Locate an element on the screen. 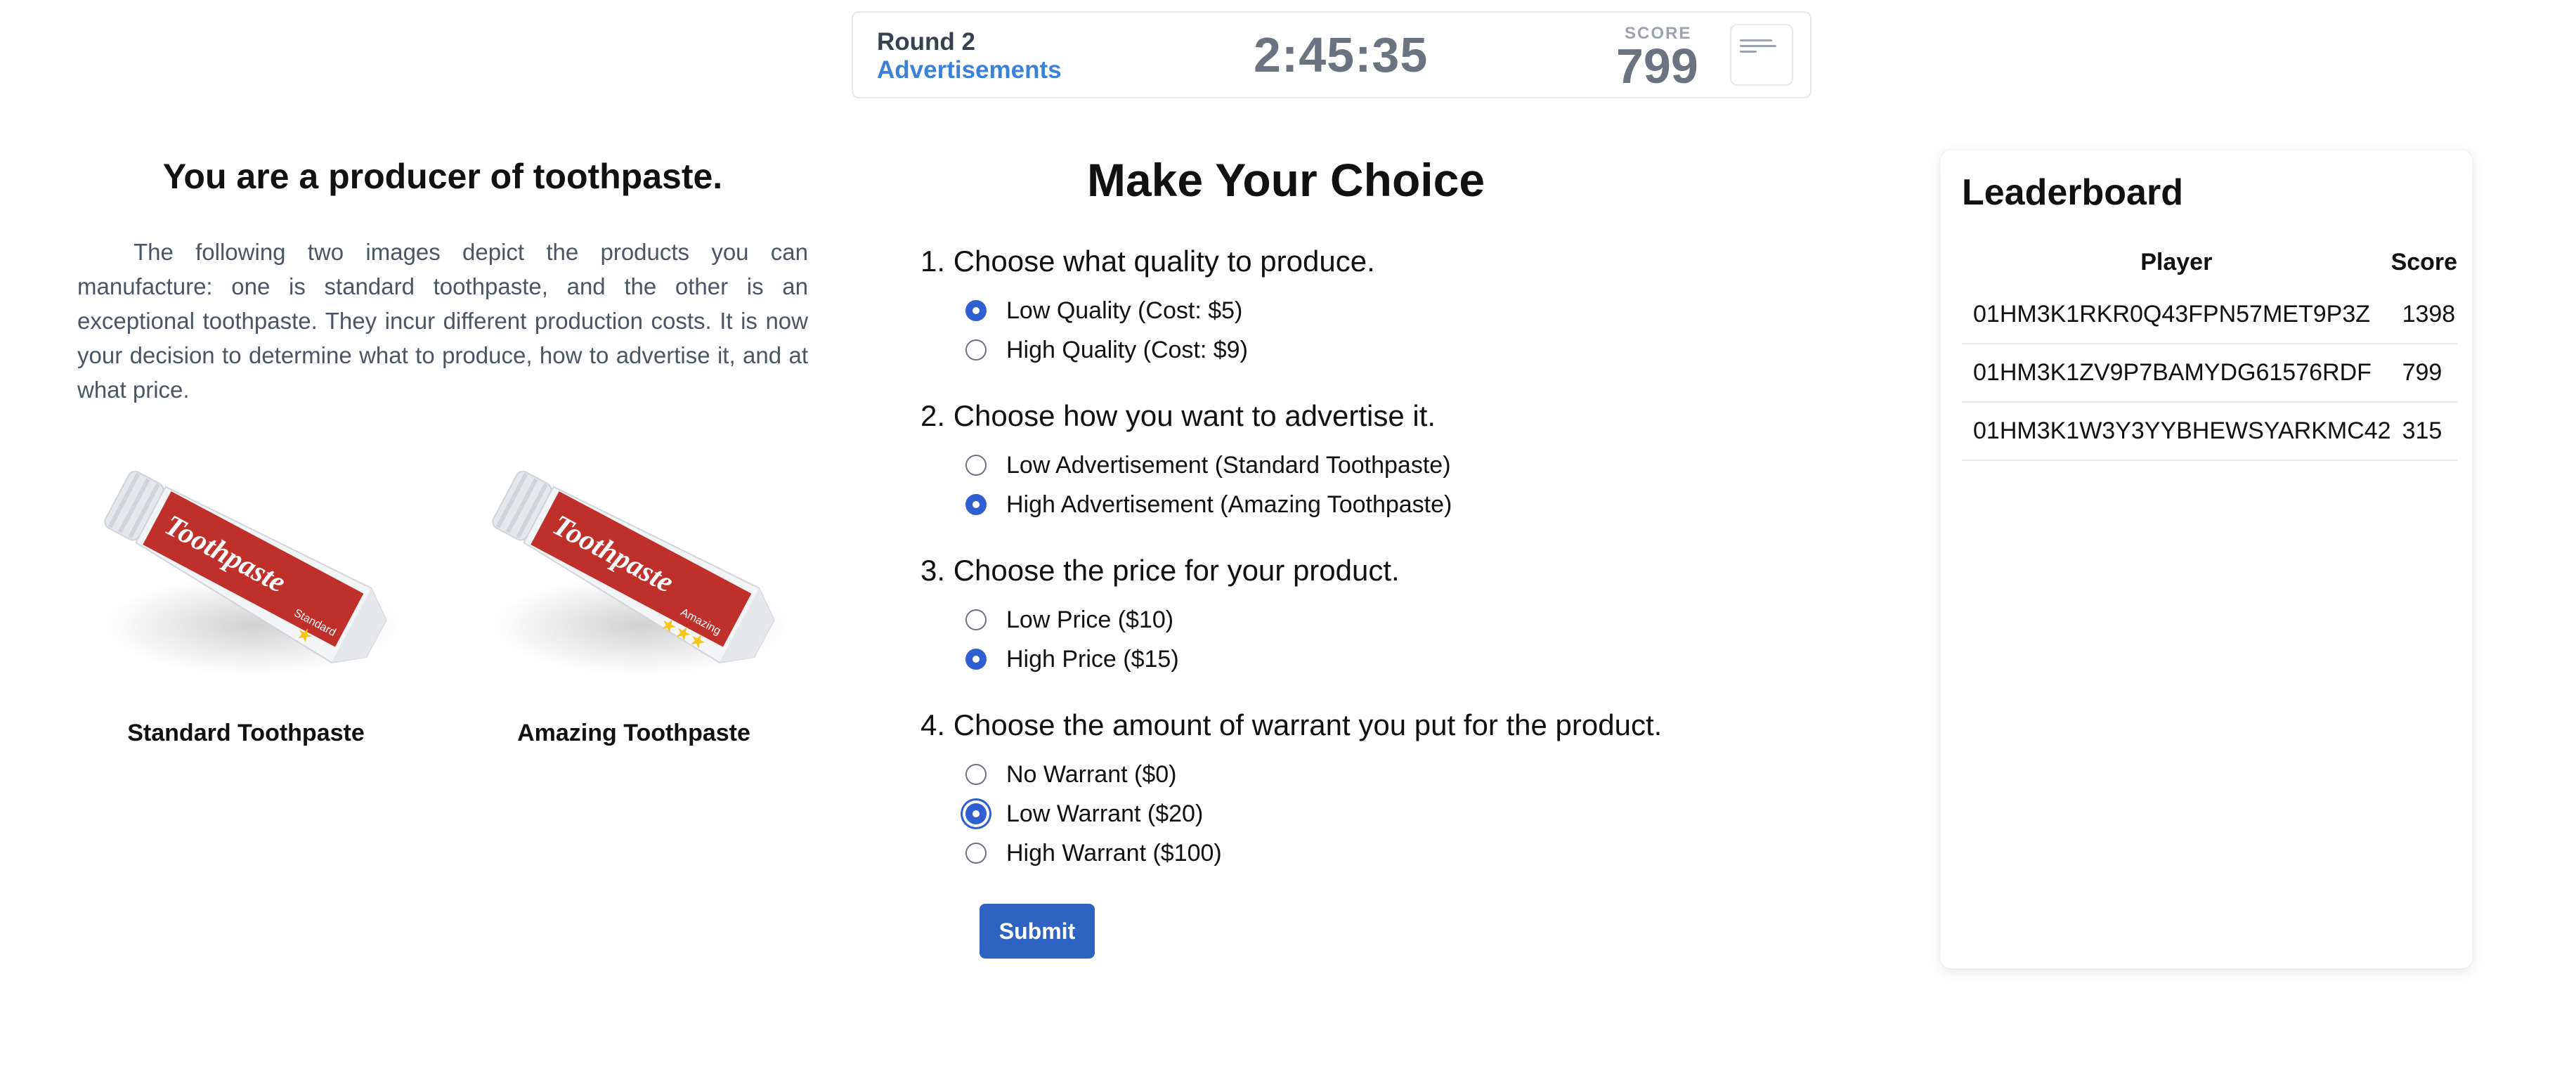  option-high-warrant: High Warrant ($100) is located at coordinates (1093, 853).